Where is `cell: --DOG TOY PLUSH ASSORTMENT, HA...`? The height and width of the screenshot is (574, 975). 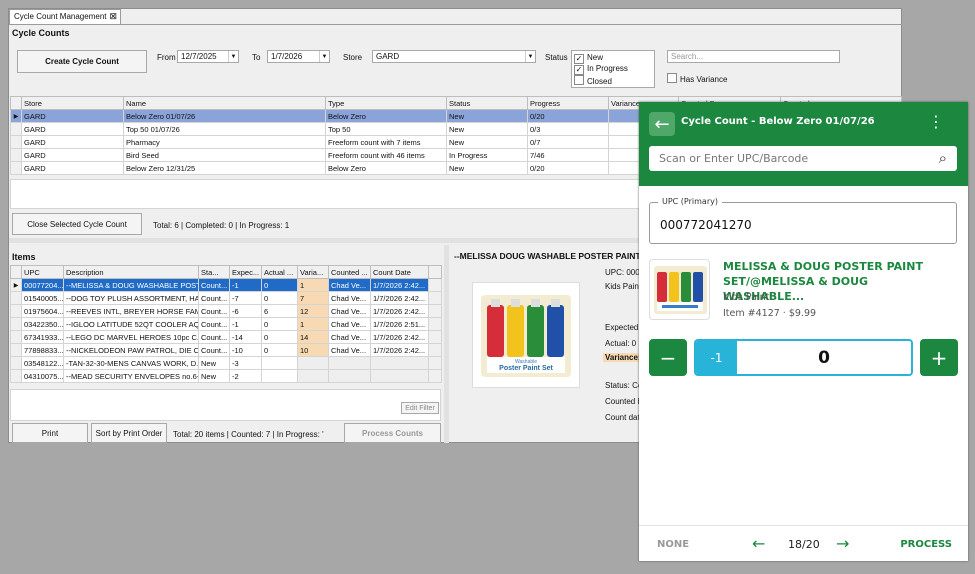
cell: --DOG TOY PLUSH ASSORTMENT, HA... is located at coordinates (131, 298).